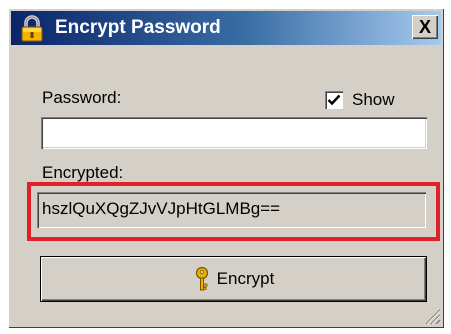 Image resolution: width=451 pixels, height=334 pixels. Describe the element at coordinates (82, 97) in the screenshot. I see `password-label: Password:` at that location.